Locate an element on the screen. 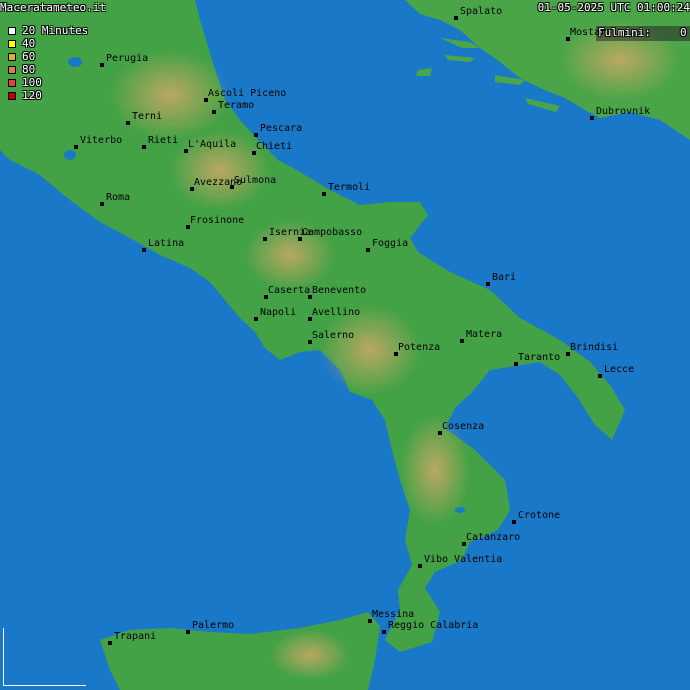 The width and height of the screenshot is (690, 690). site-title: Maceratameteo.it is located at coordinates (53, 7).